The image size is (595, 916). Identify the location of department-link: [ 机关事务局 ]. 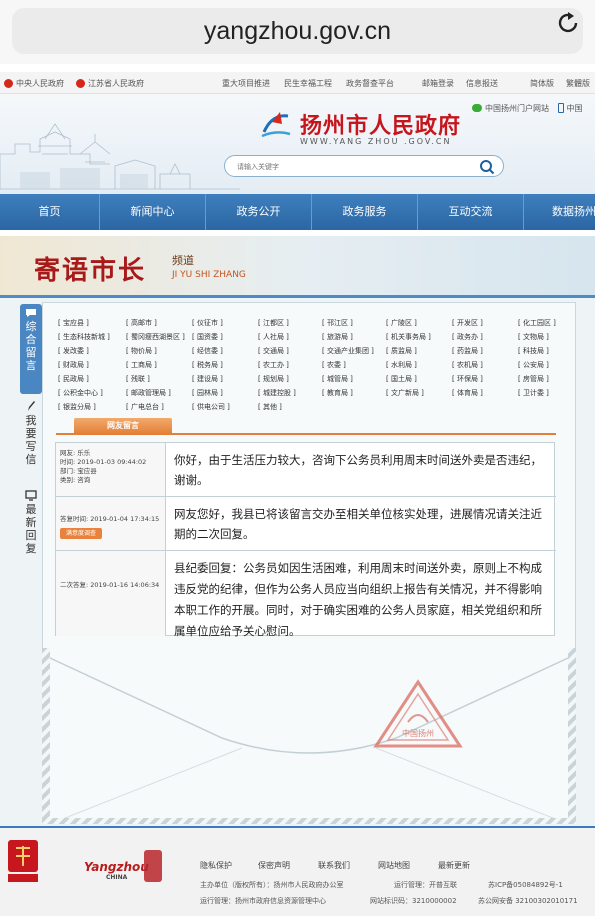
(408, 337).